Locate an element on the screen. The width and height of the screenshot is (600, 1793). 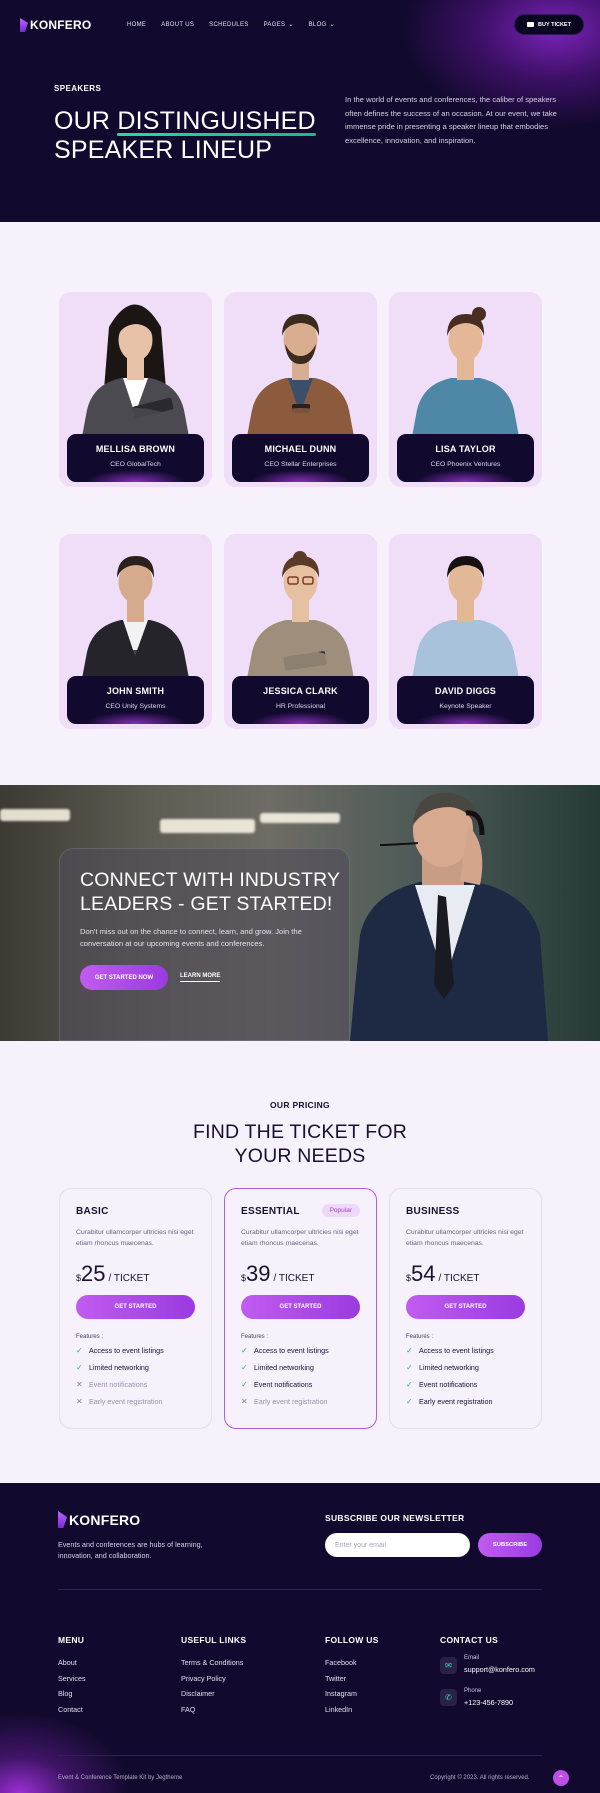
speaker-name: DAVID DIGGS is located at coordinates (465, 691).